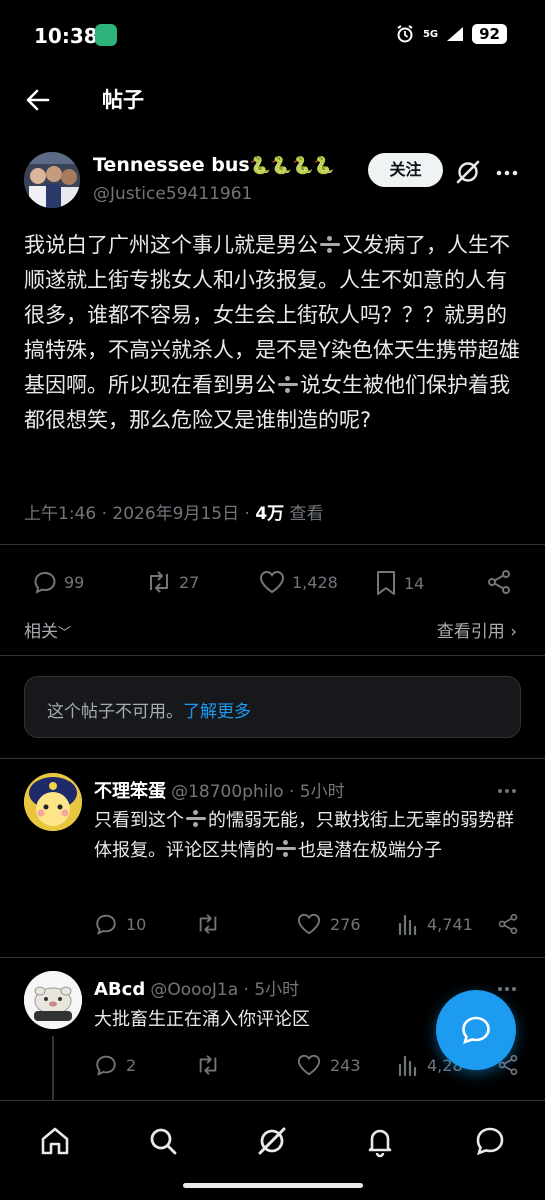 The width and height of the screenshot is (545, 1200). I want to click on repost-count: 27, so click(189, 582).